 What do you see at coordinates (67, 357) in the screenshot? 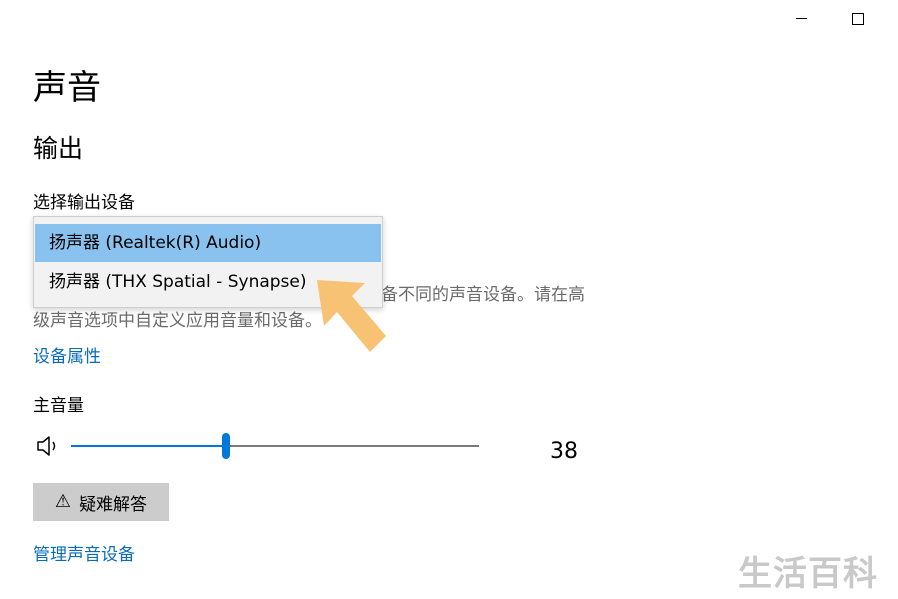
I see `device-properties-link: 设备属性` at bounding box center [67, 357].